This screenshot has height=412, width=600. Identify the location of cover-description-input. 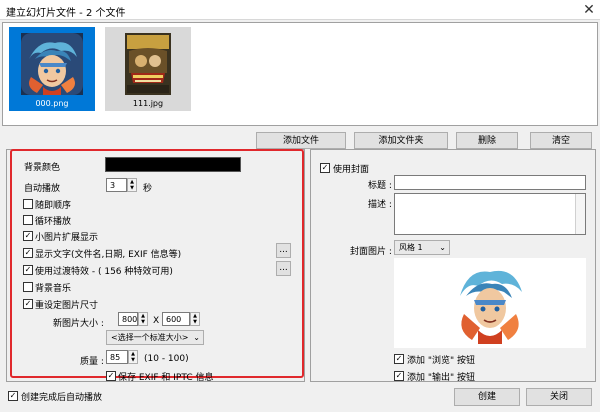
(490, 214).